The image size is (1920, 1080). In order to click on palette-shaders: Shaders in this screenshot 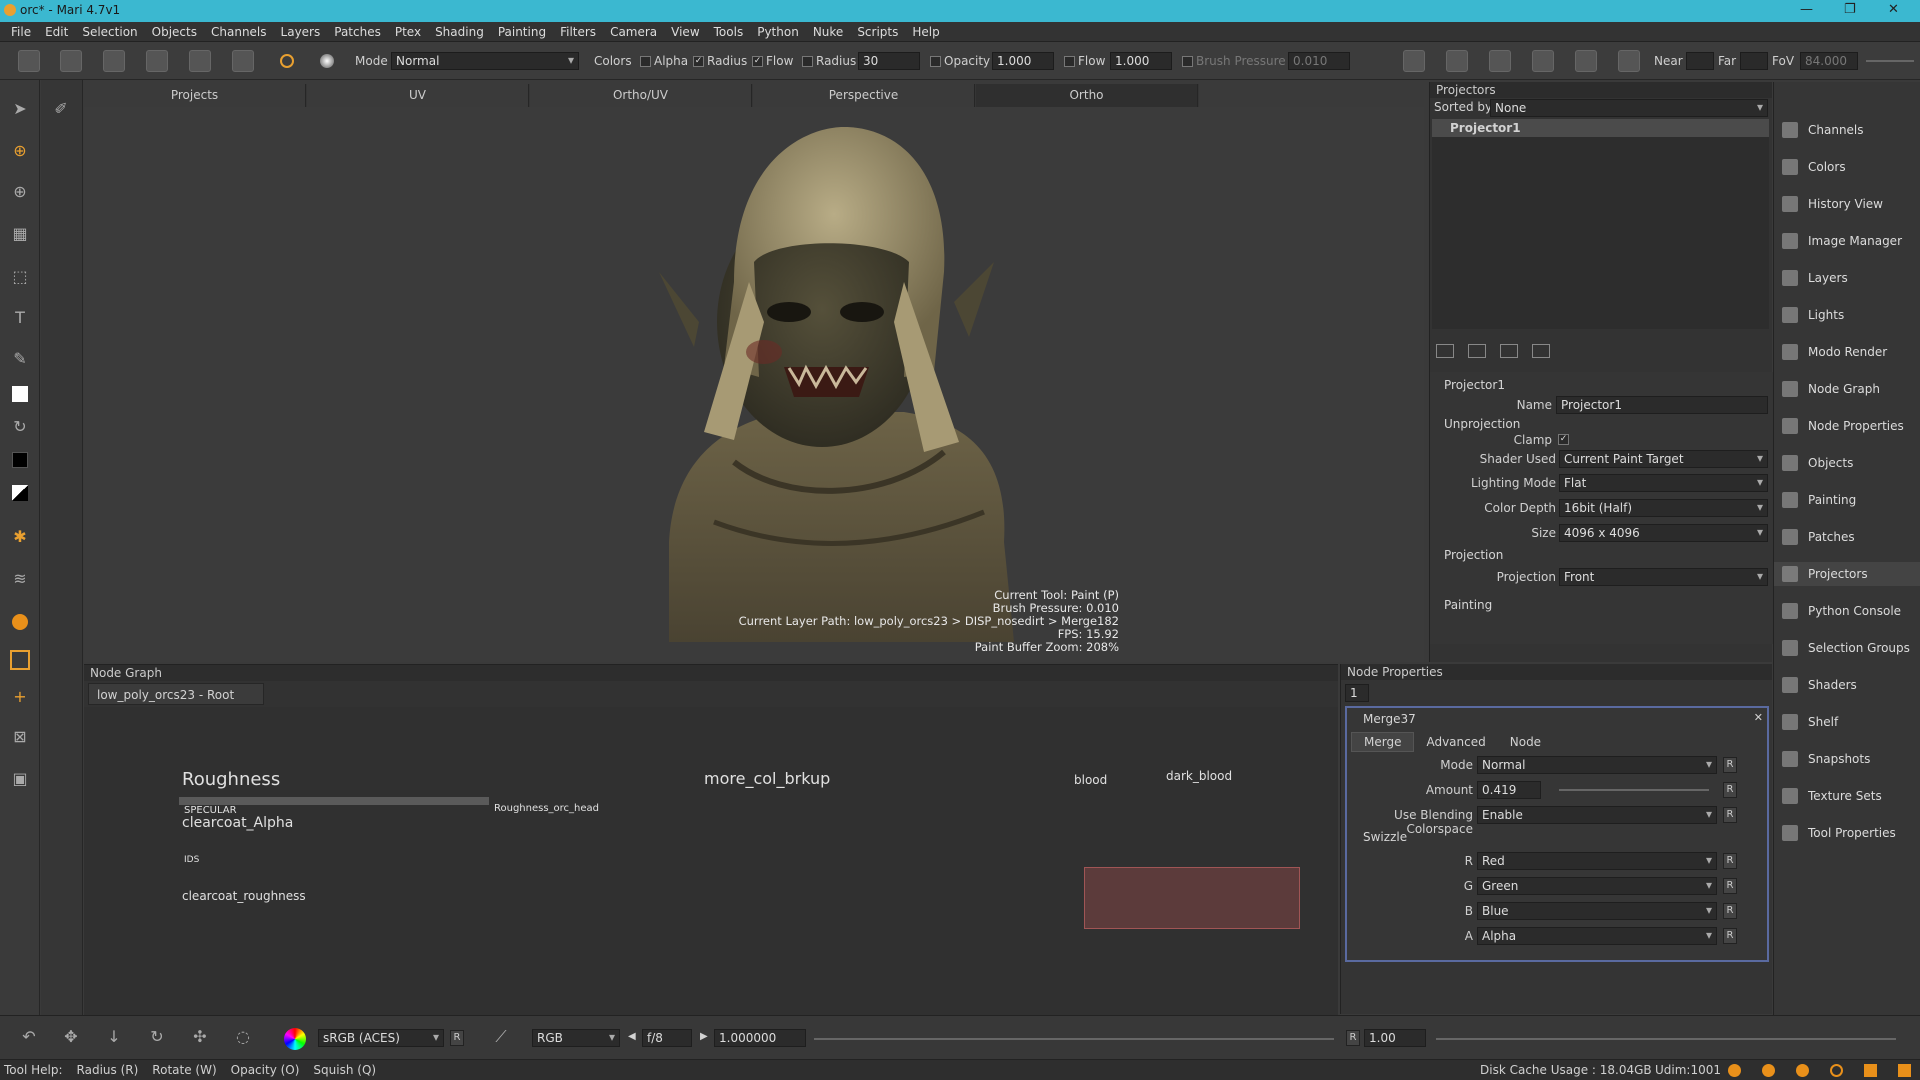, I will do `click(1847, 685)`.